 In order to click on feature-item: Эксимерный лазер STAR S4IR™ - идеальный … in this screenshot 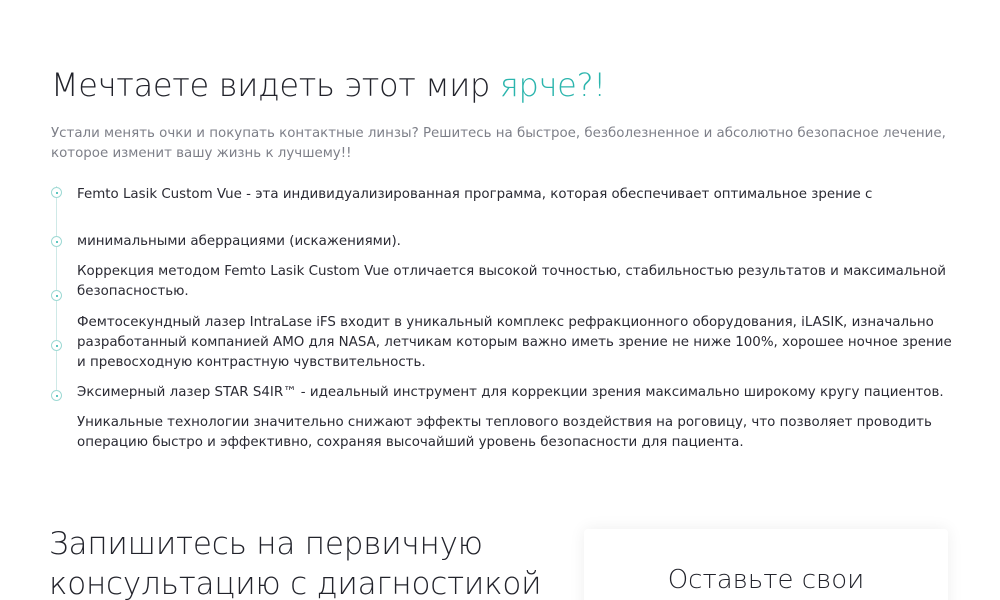, I will do `click(517, 393)`.